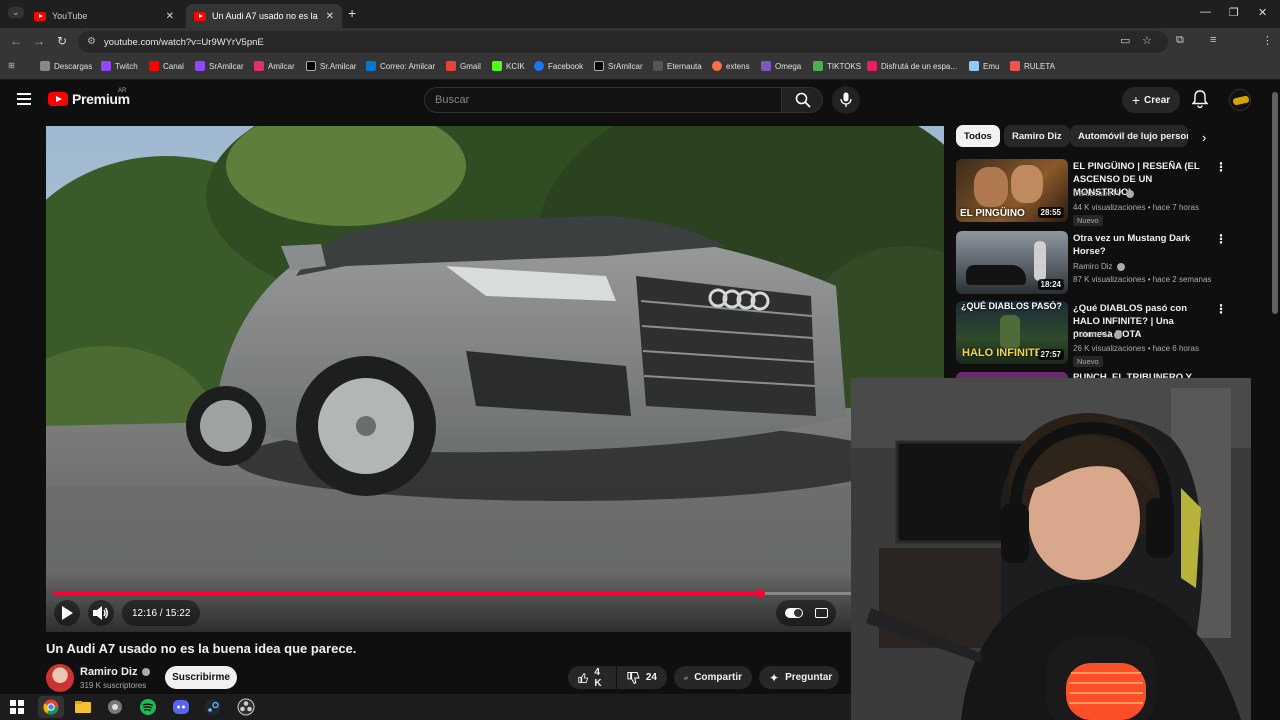 The height and width of the screenshot is (720, 1280). Describe the element at coordinates (978, 136) in the screenshot. I see `chip-todos: Todos` at that location.